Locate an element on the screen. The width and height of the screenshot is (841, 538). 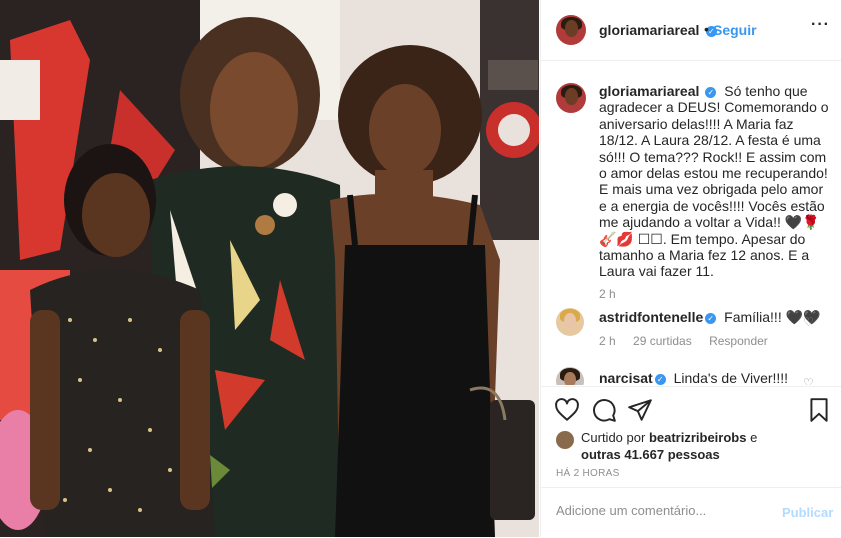
comment-meta: 2 h 29 curtidas Responder is located at coordinates (690, 341).